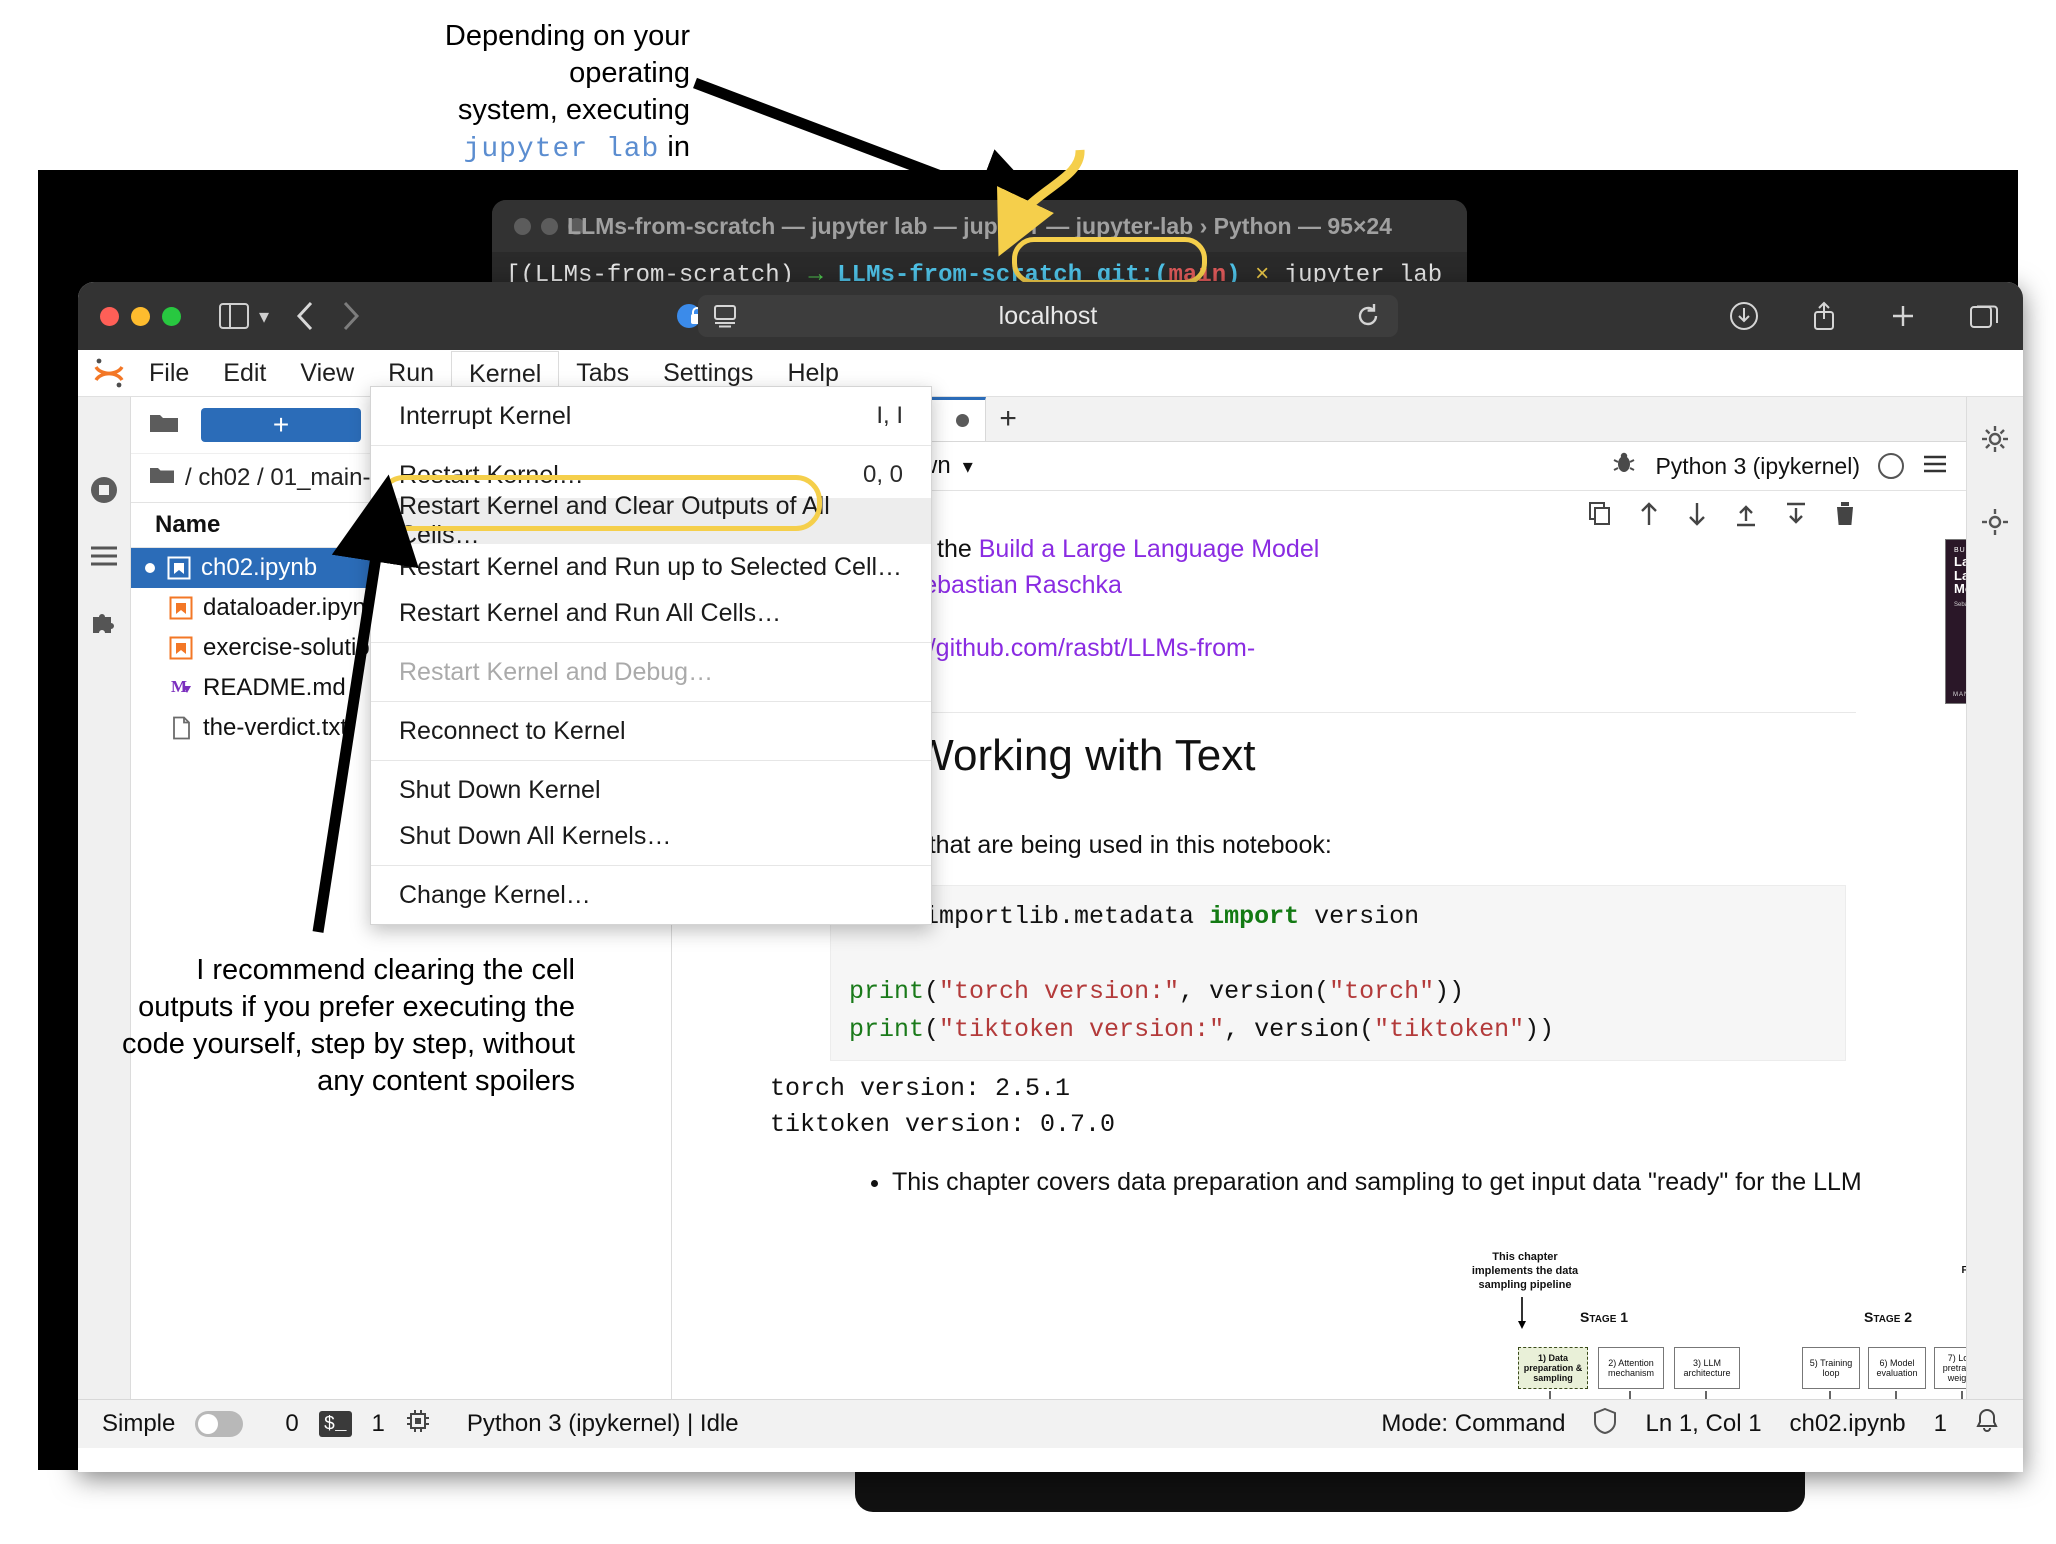 This screenshot has height=1544, width=2056. What do you see at coordinates (1368, 319) in the screenshot?
I see `reload-icon` at bounding box center [1368, 319].